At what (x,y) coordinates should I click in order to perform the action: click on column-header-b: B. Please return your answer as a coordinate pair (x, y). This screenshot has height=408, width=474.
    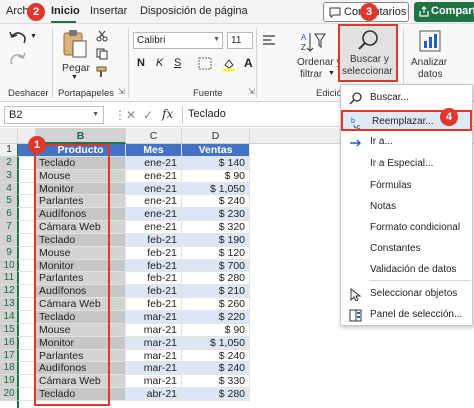
    Looking at the image, I should click on (81, 136).